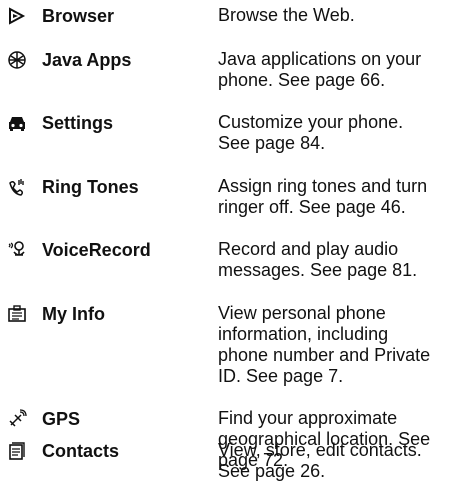  I want to click on settings-icon, so click(17, 123).